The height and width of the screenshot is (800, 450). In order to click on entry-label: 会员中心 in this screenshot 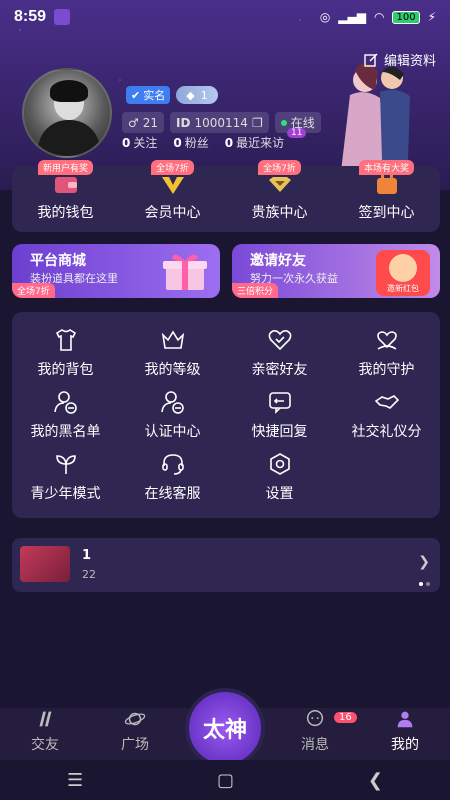, I will do `click(172, 213)`.